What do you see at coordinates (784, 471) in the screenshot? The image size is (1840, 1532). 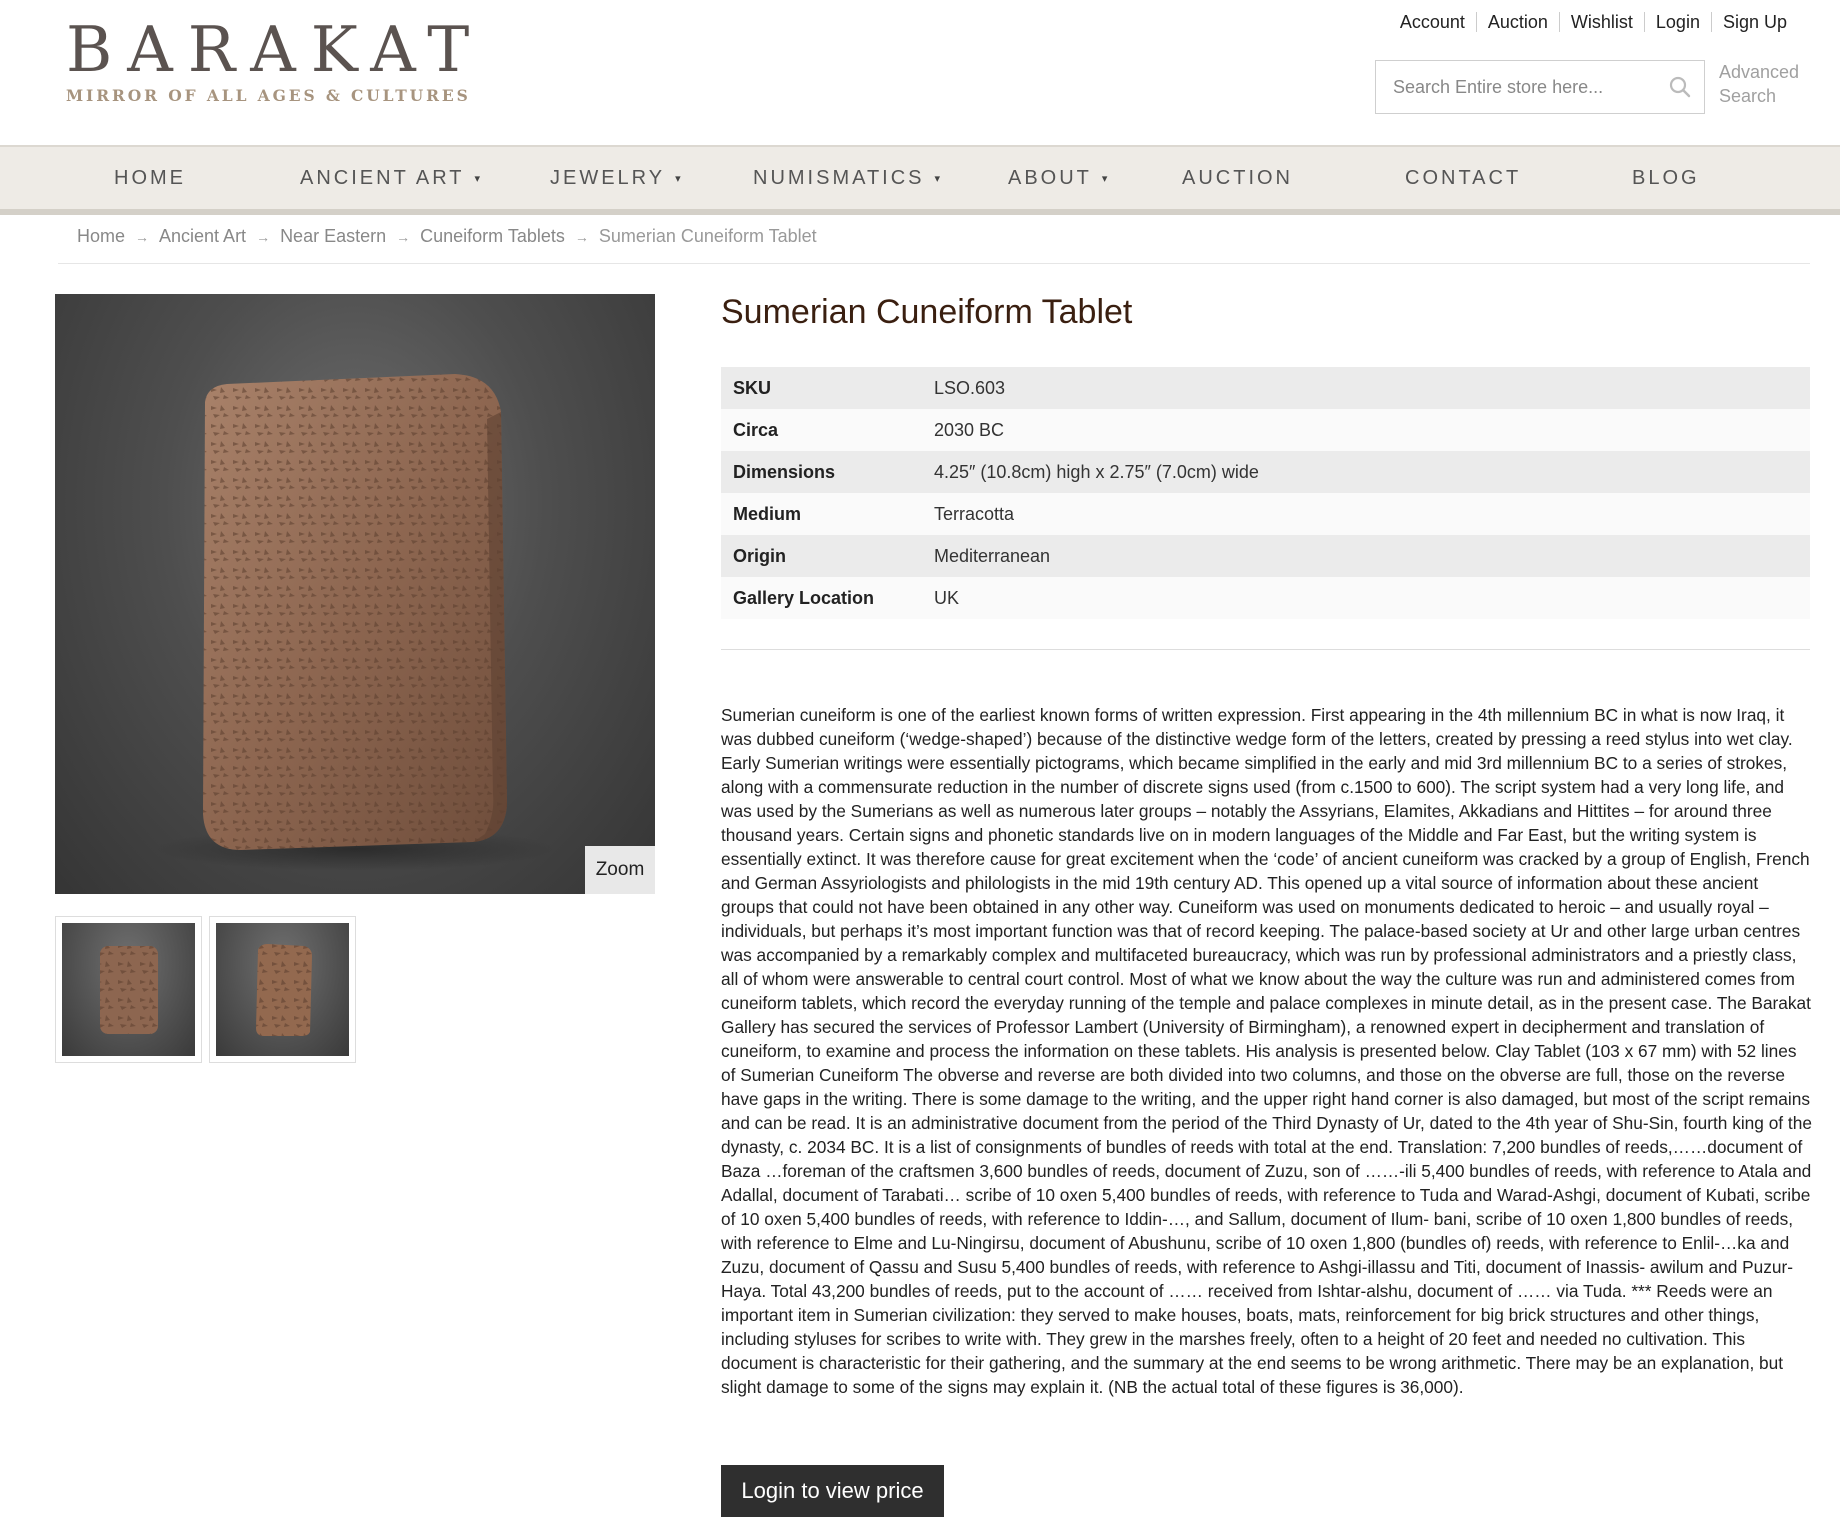 I see `spec-label: Dimensions` at bounding box center [784, 471].